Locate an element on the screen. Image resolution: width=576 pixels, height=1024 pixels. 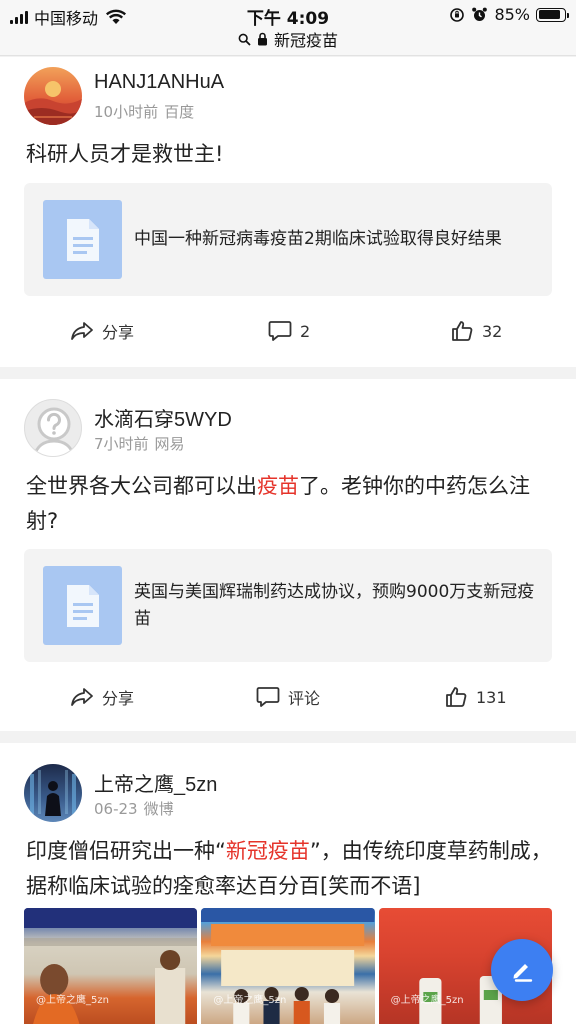
figure-avatar is located at coordinates (53, 793).